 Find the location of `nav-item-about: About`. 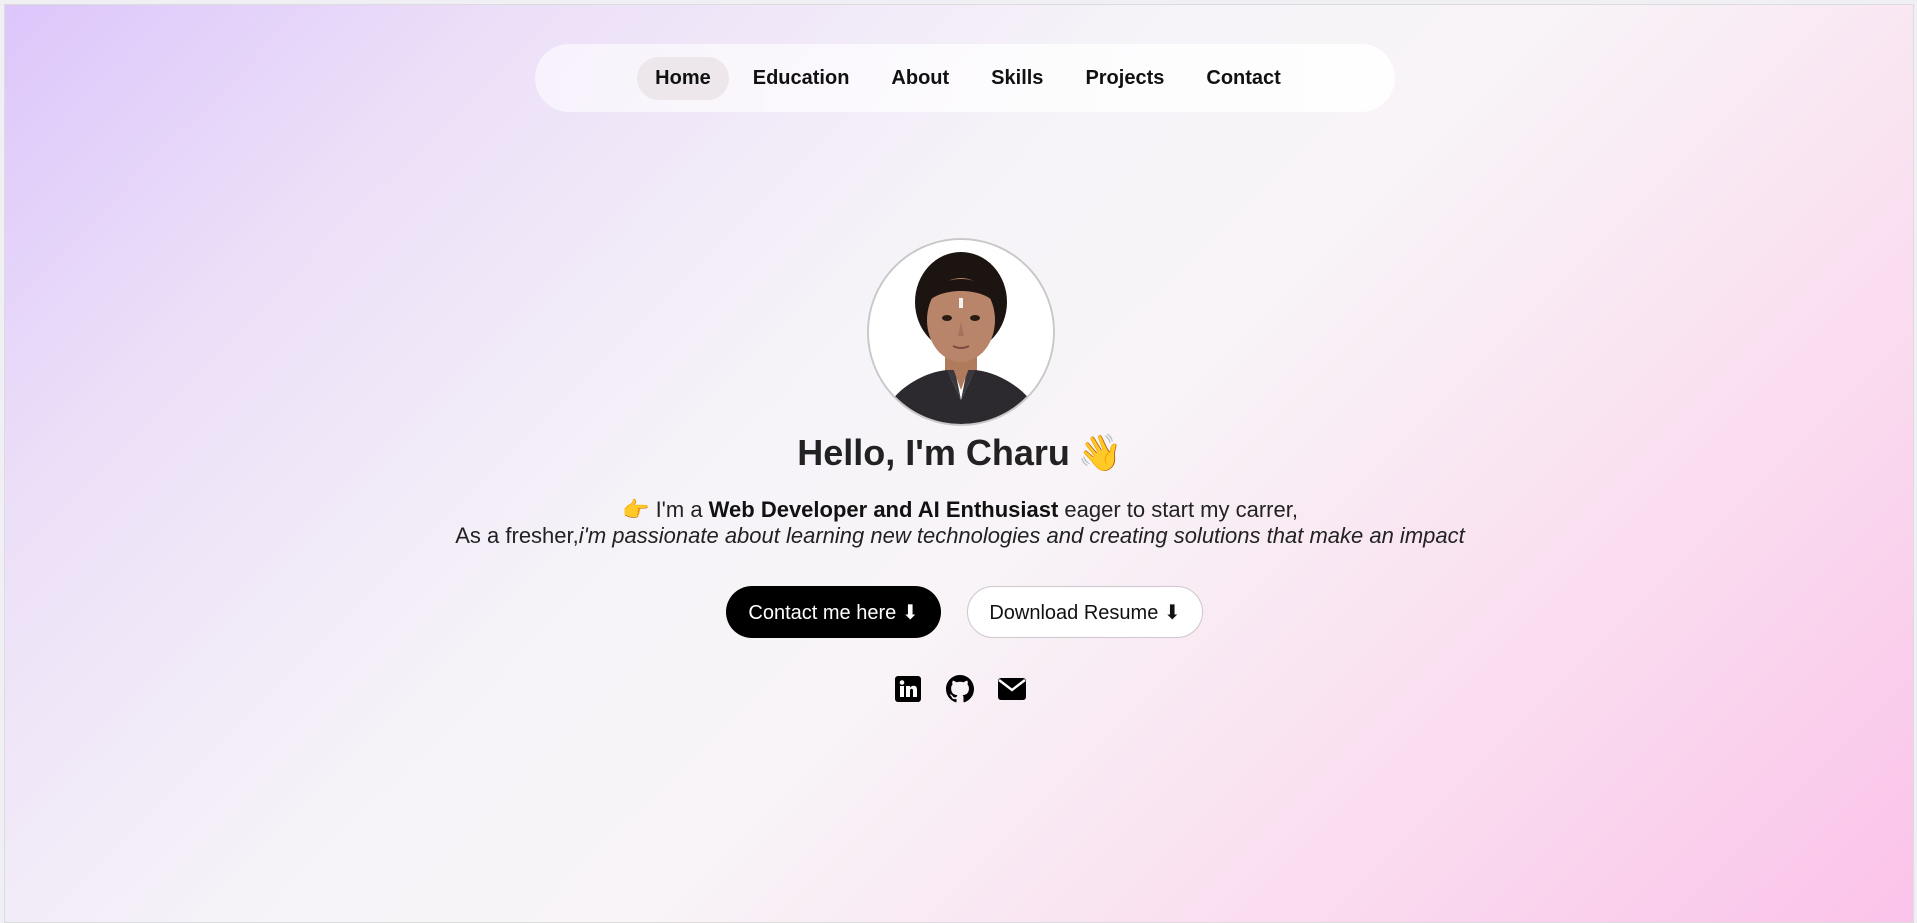

nav-item-about: About is located at coordinates (920, 78).